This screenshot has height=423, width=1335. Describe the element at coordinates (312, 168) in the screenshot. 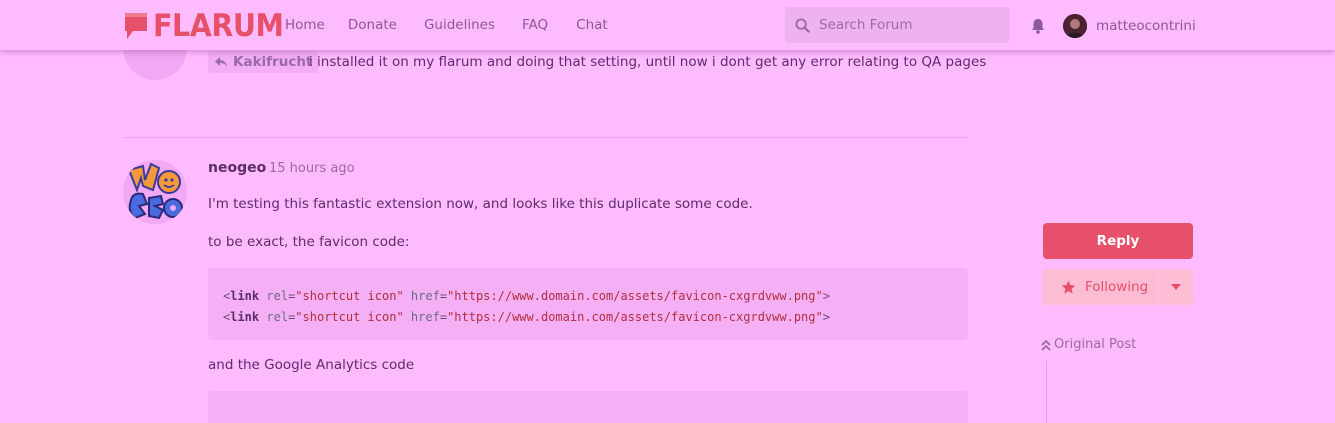

I see `post-time: 15 hours ago` at that location.